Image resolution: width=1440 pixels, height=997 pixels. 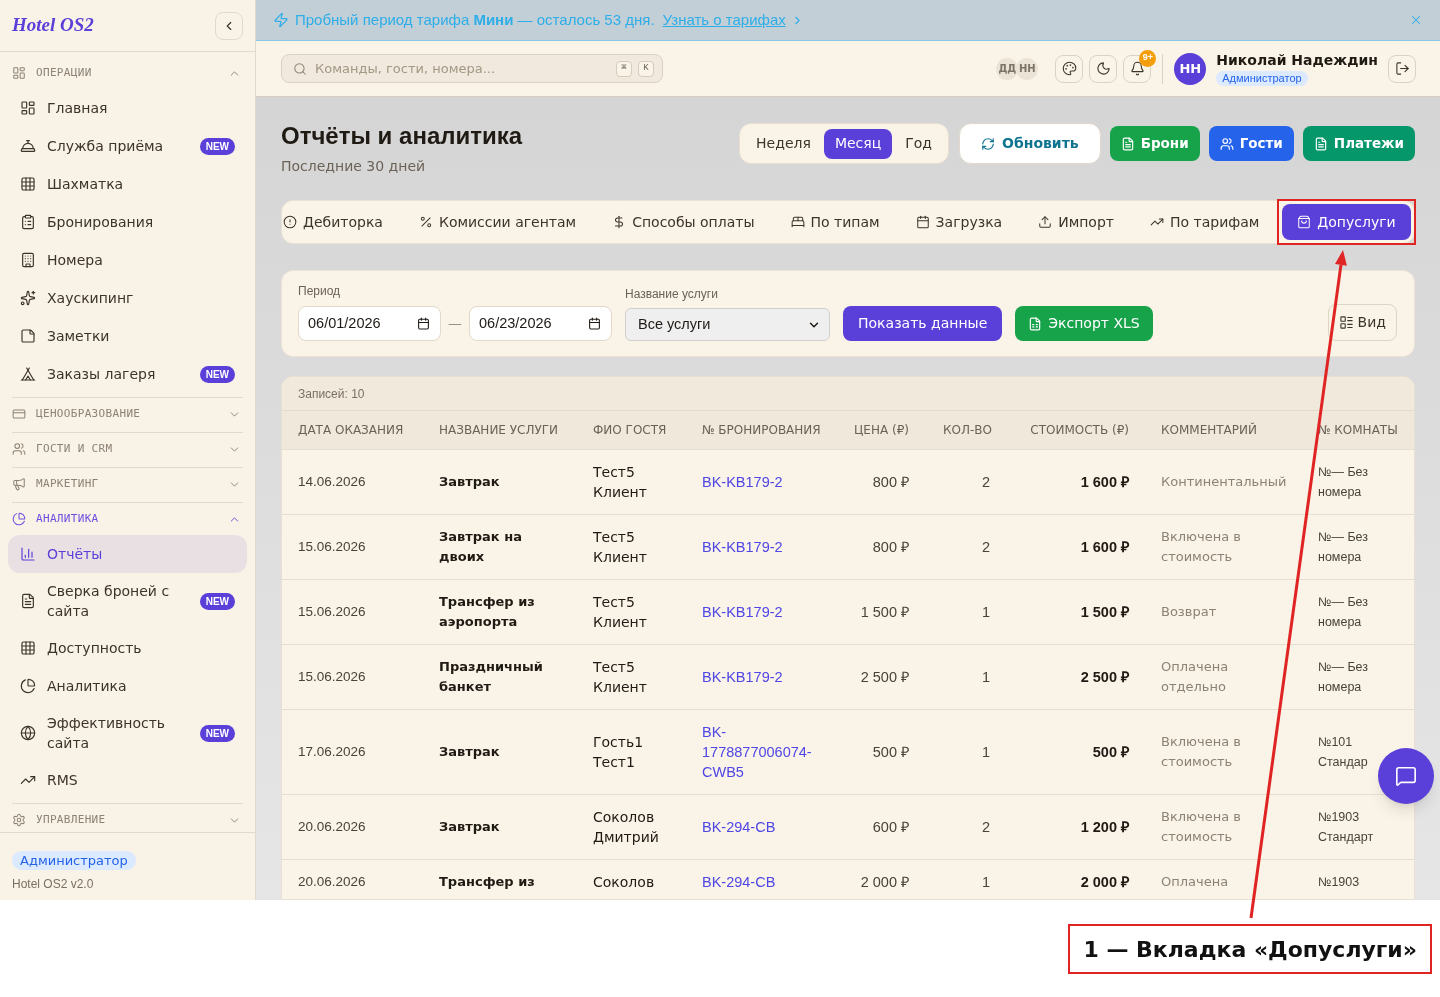 What do you see at coordinates (127, 336) in the screenshot?
I see `sidebar-item: Заметки` at bounding box center [127, 336].